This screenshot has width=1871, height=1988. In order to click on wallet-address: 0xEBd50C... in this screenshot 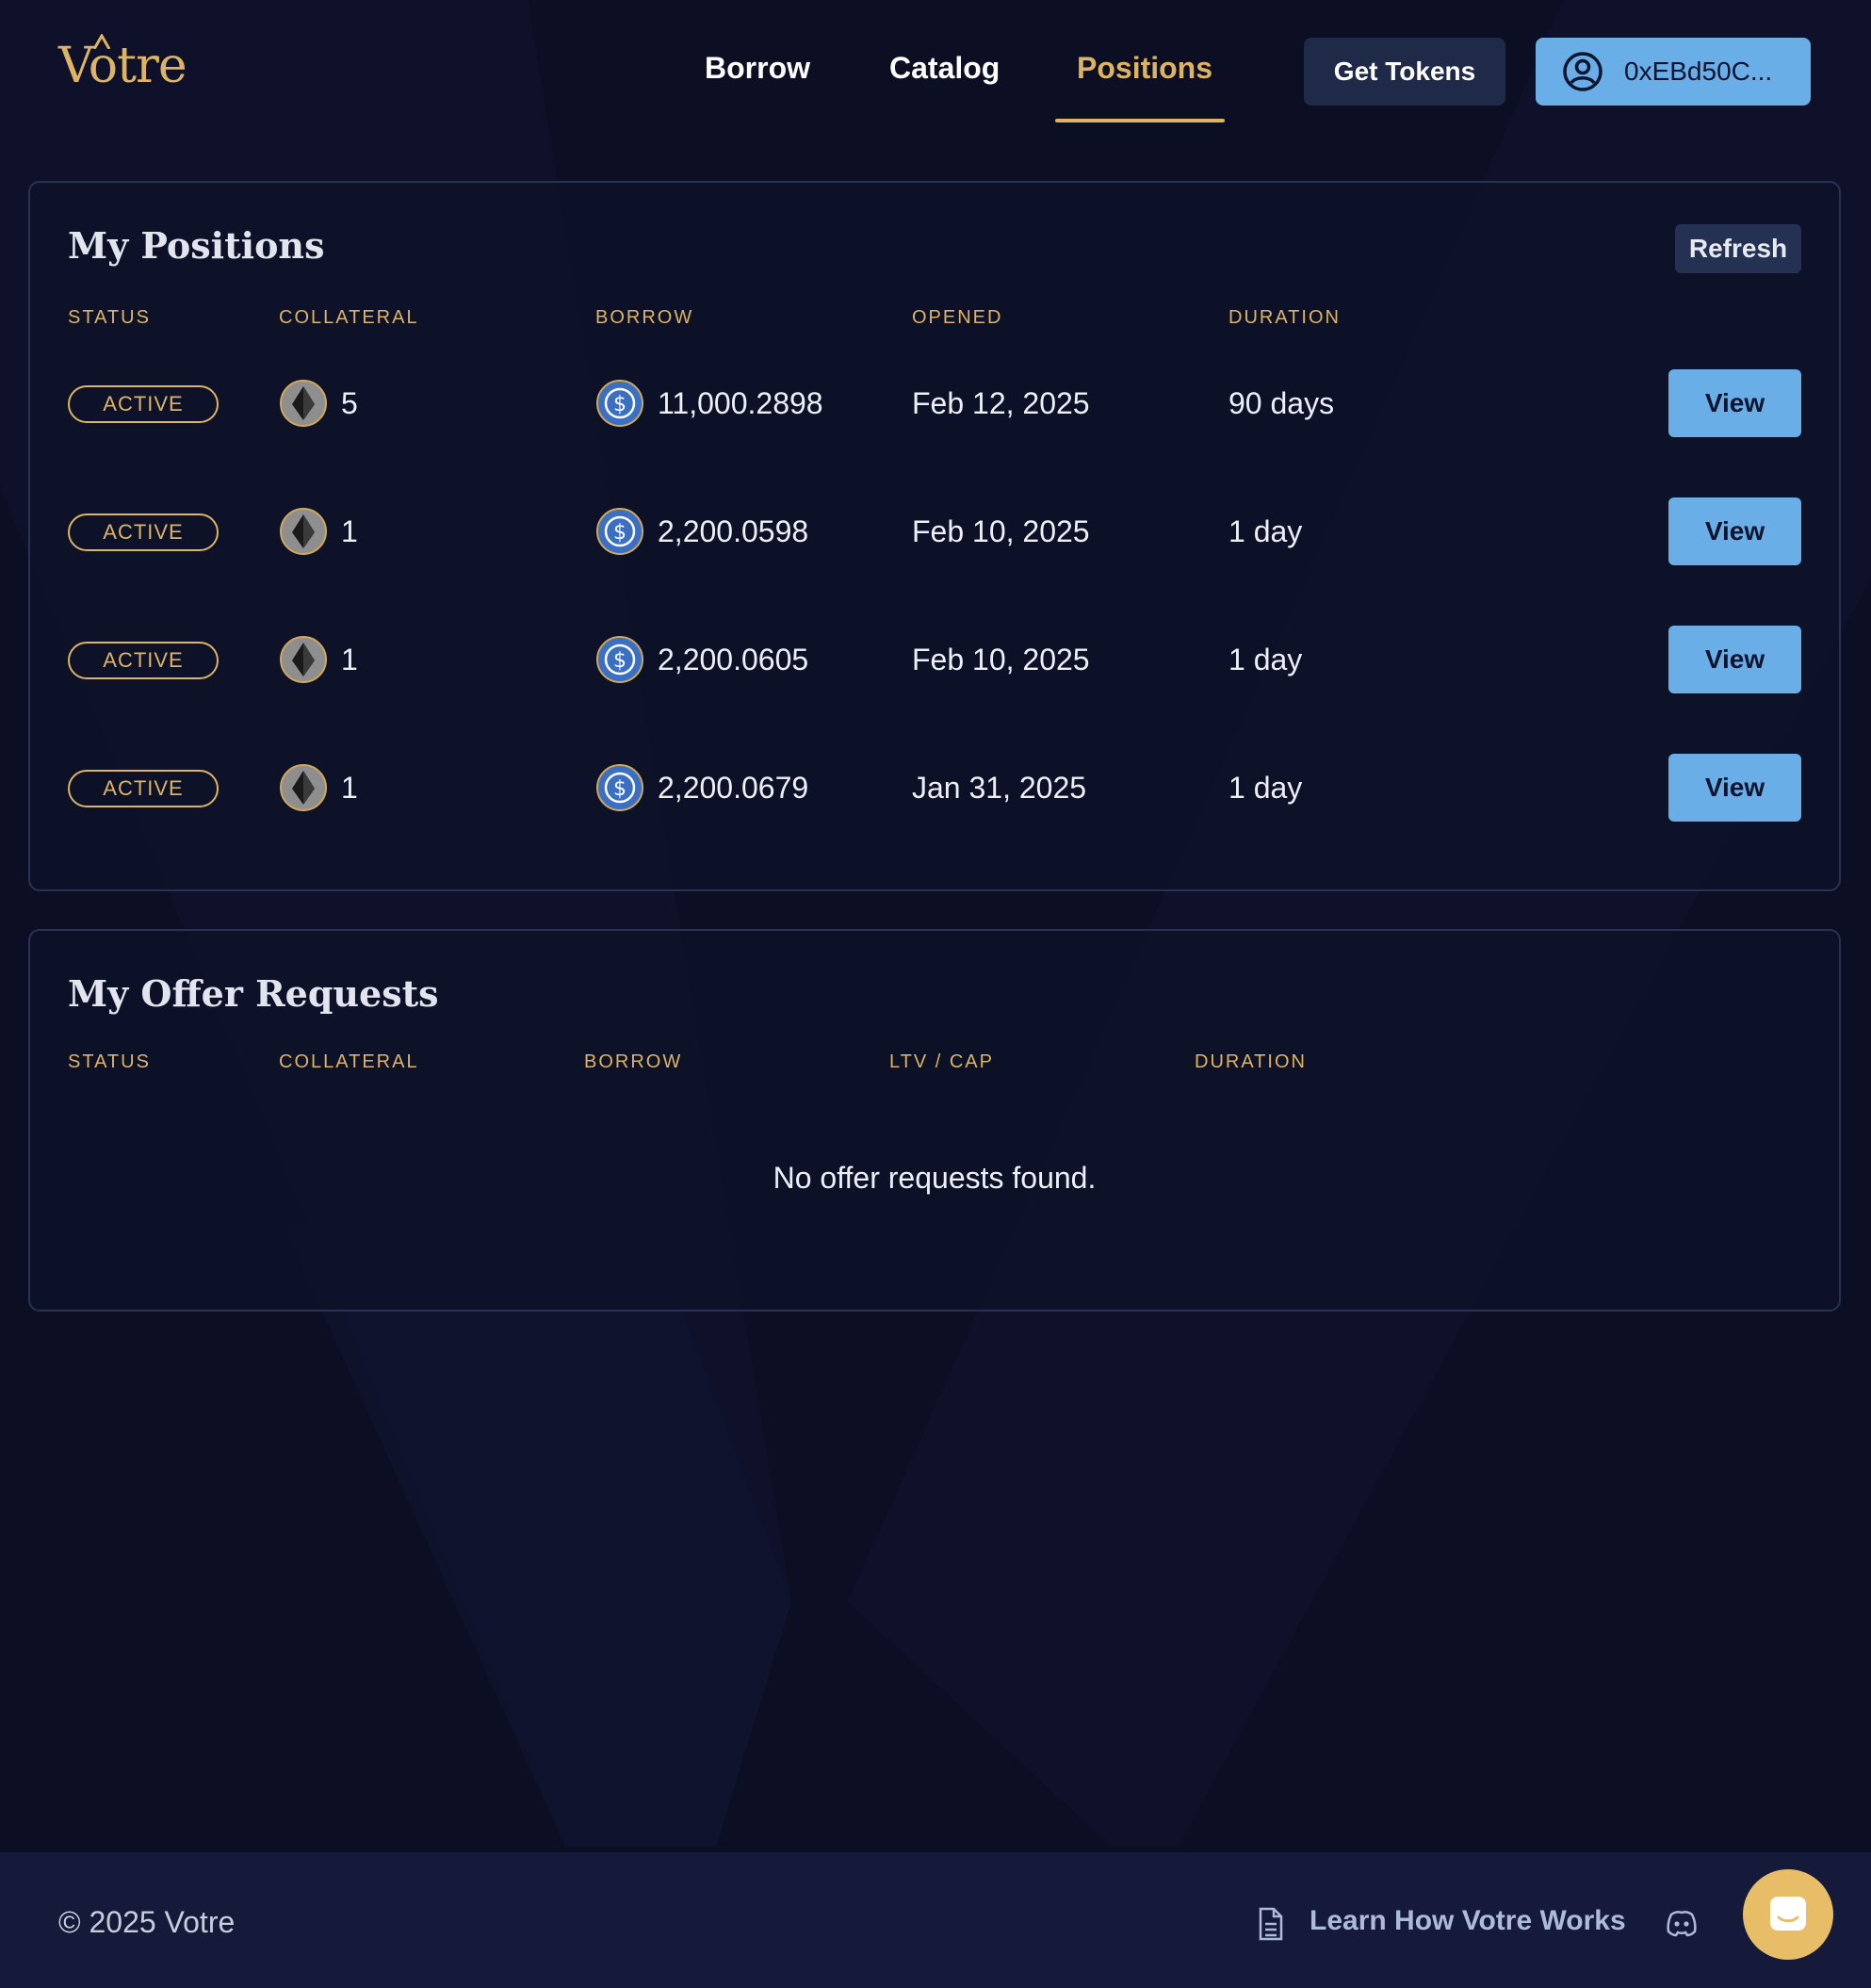, I will do `click(1698, 71)`.